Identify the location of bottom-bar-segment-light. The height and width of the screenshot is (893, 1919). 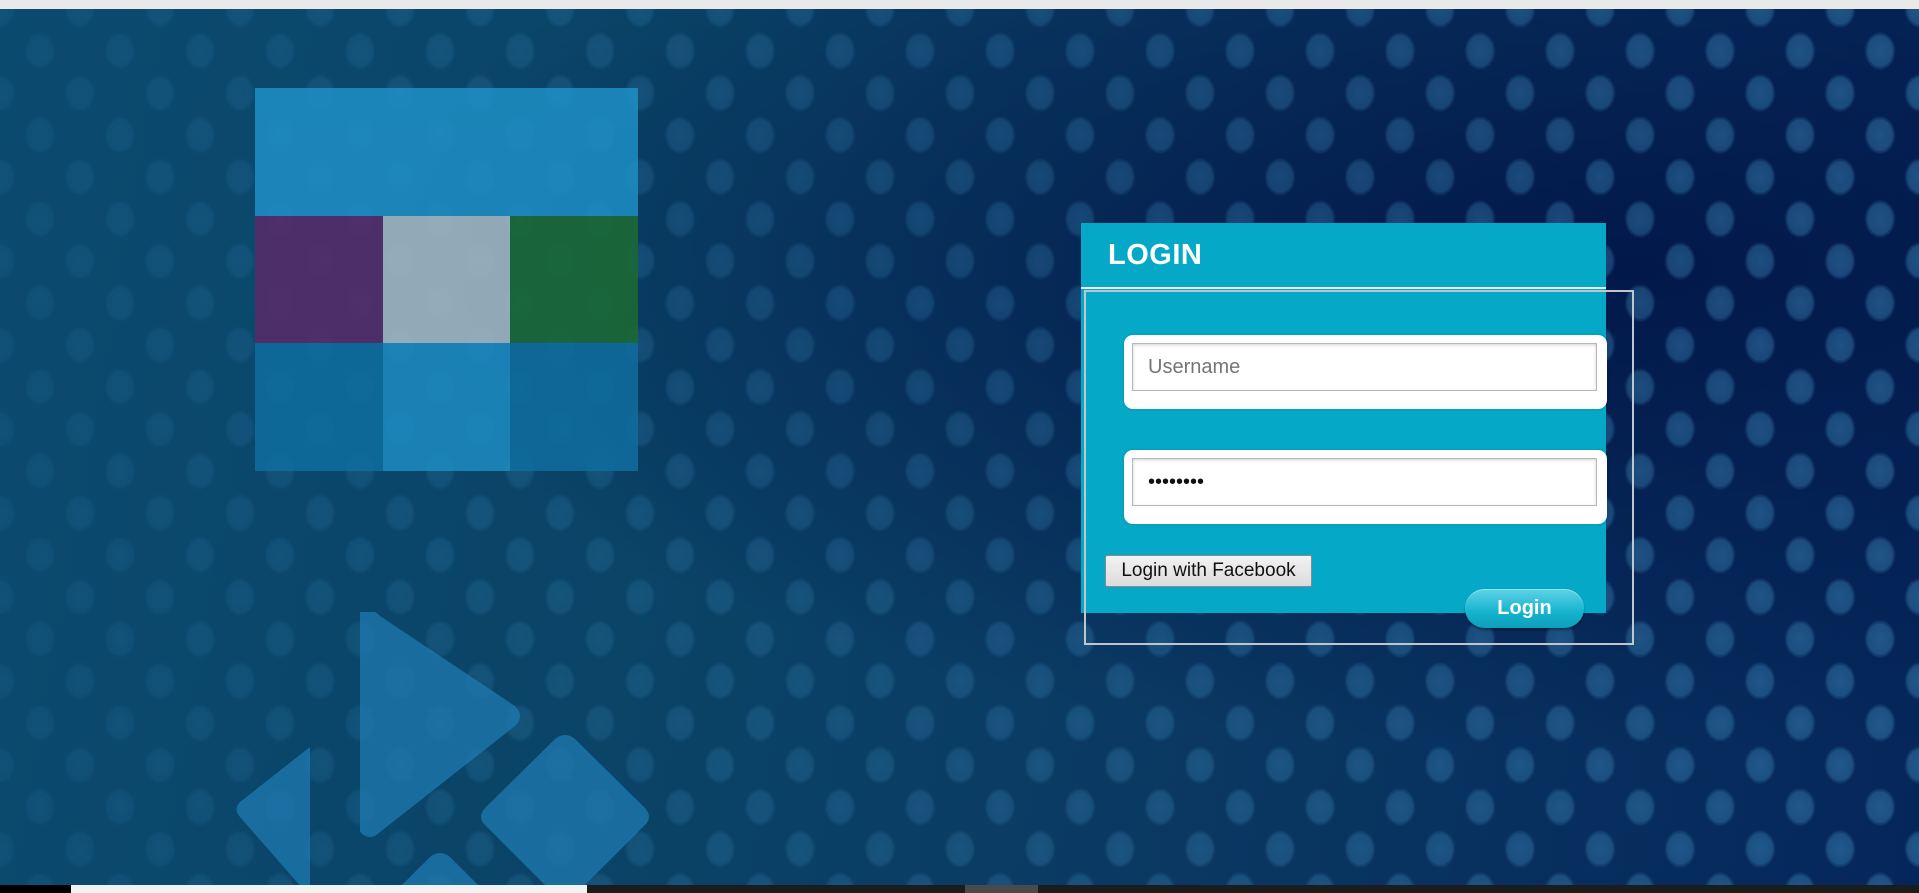
(329, 889).